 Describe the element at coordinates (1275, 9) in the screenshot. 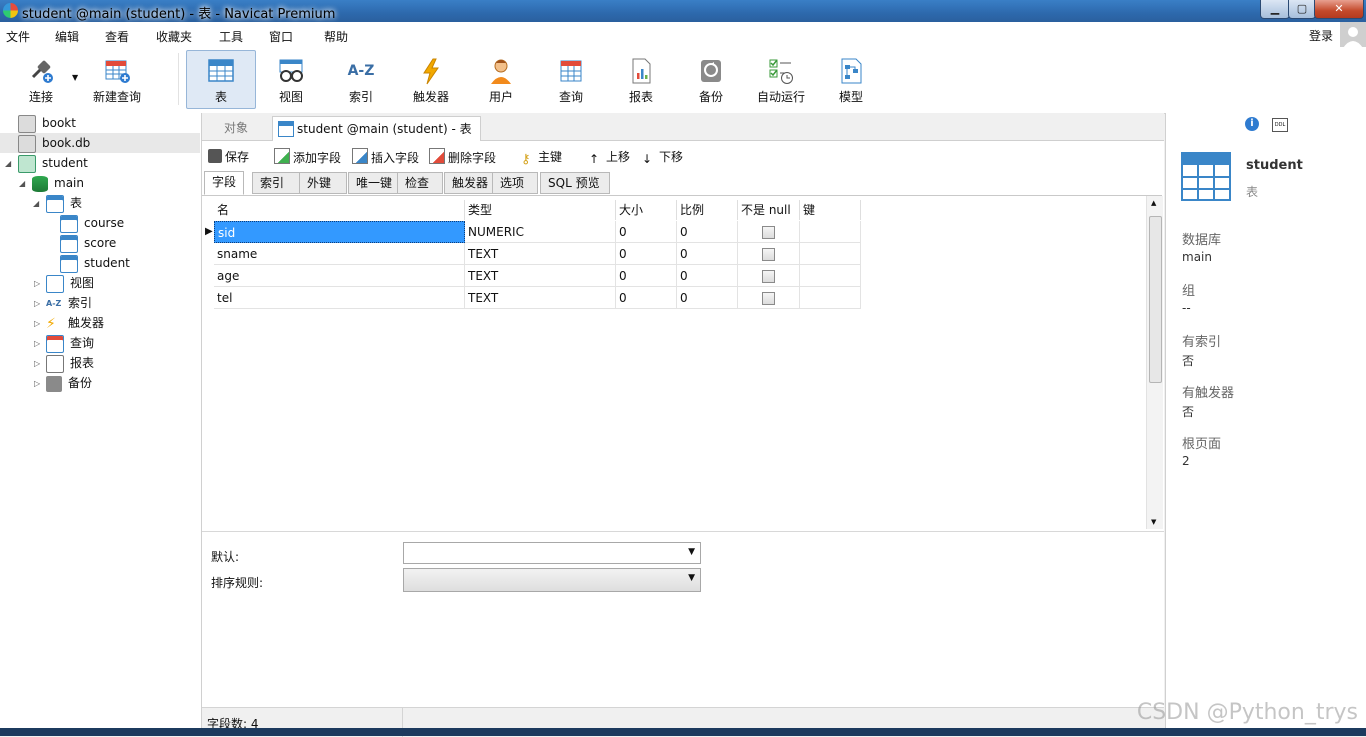

I see `minimize-button: ▁` at that location.